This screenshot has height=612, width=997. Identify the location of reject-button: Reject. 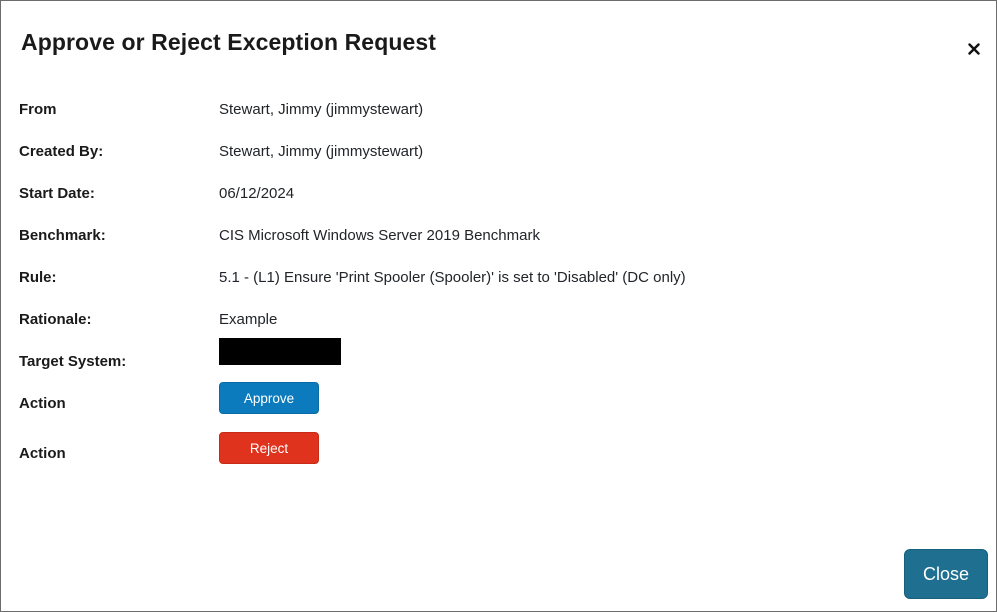
(269, 448).